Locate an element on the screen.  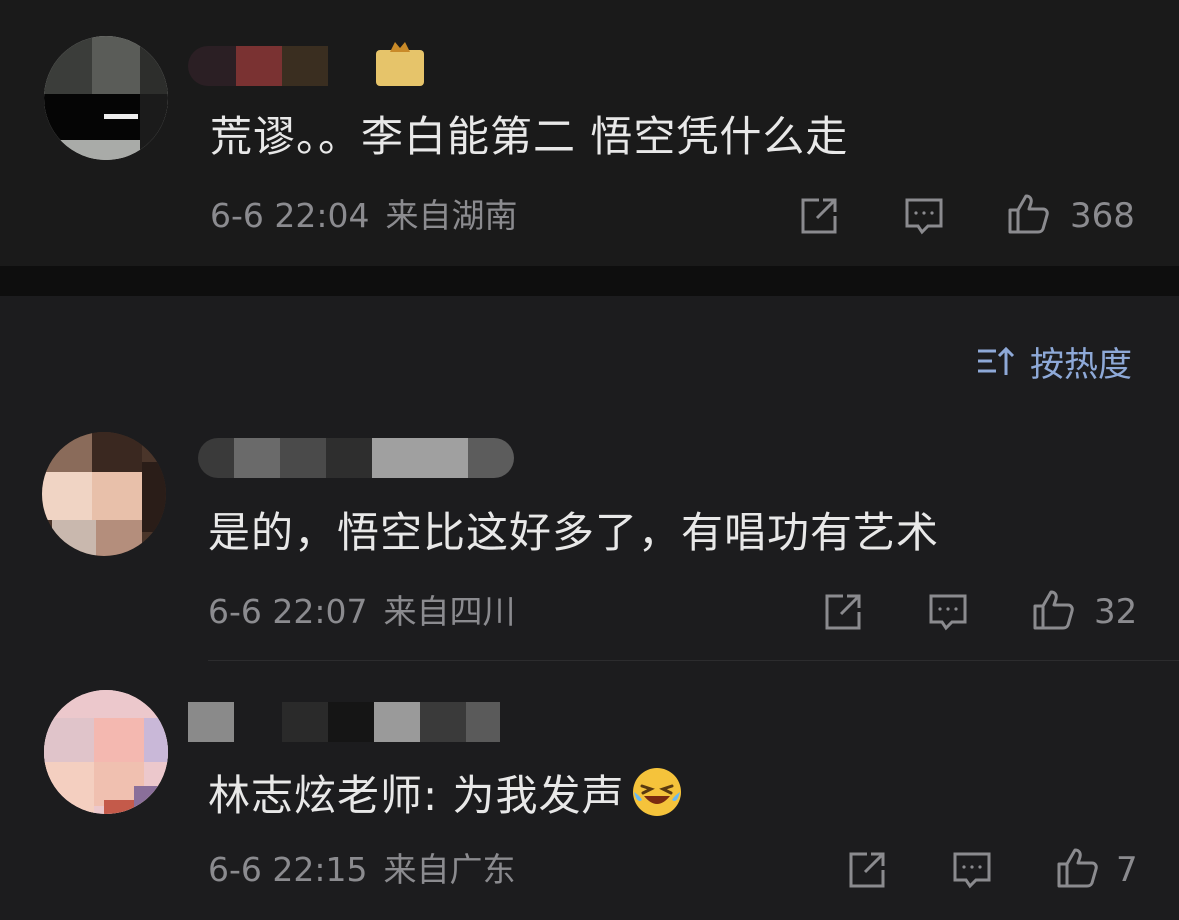
comment-meta: 6-6 22:15 来自广东 is located at coordinates (362, 870).